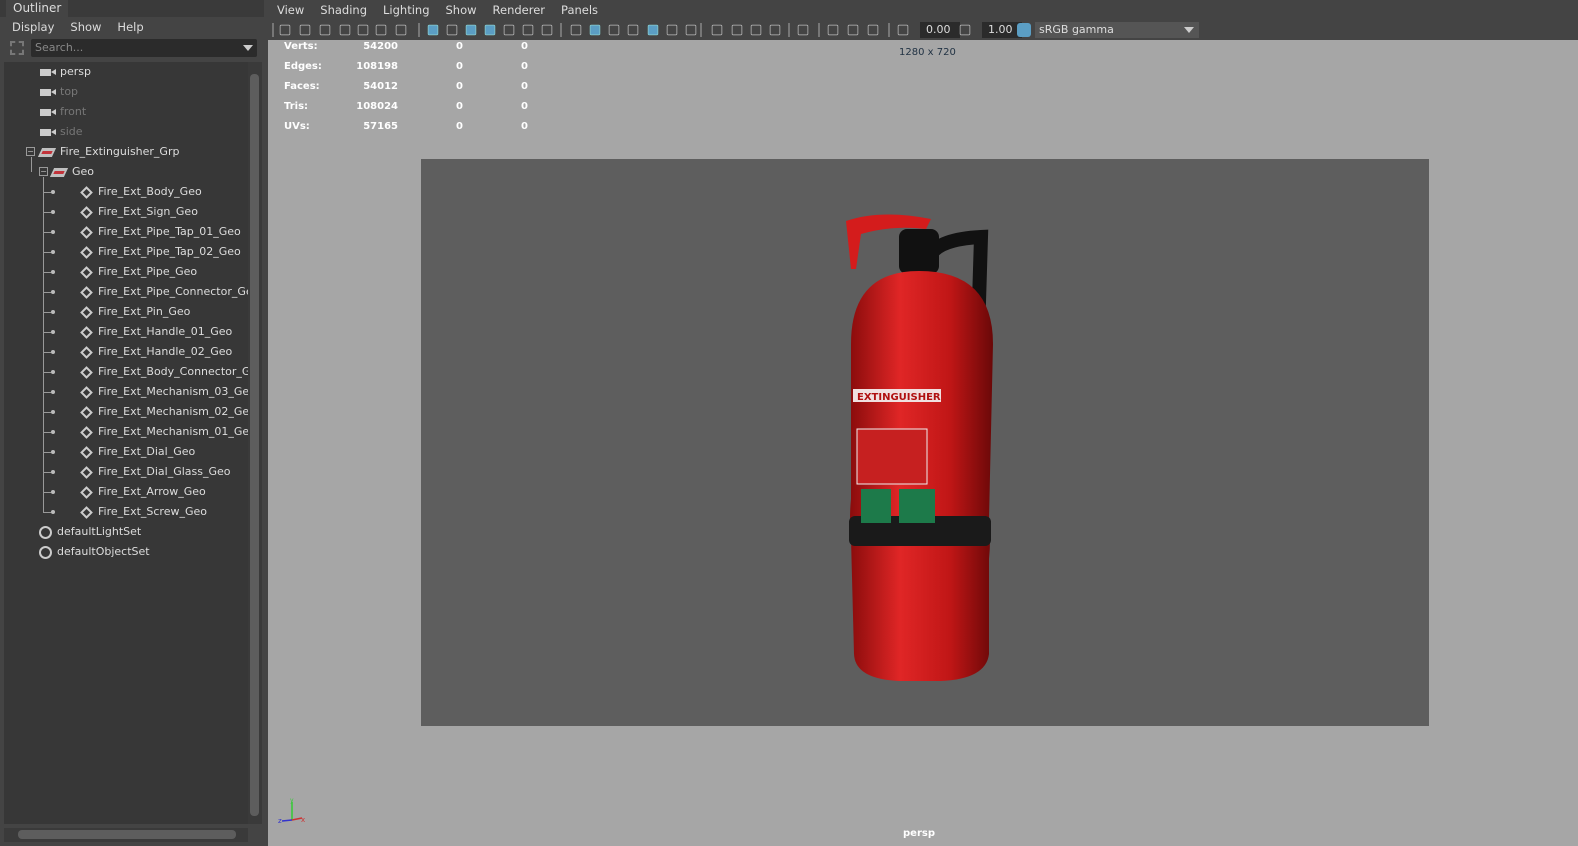 The image size is (1578, 846). Describe the element at coordinates (903, 30) in the screenshot. I see `exposure-icon-icon` at that location.